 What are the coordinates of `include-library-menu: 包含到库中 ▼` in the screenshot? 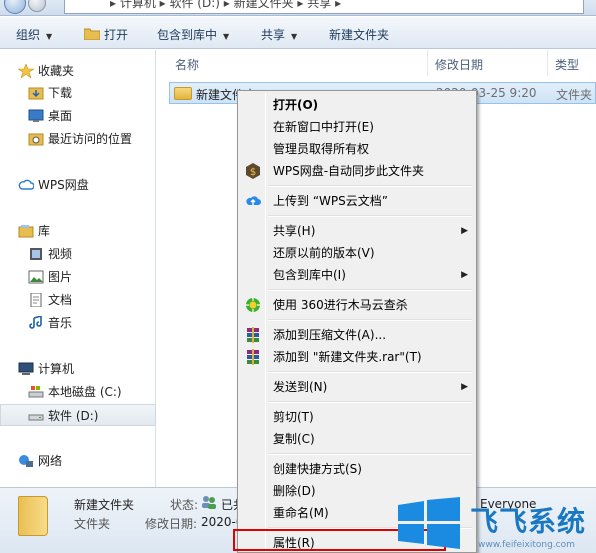 It's located at (193, 34).